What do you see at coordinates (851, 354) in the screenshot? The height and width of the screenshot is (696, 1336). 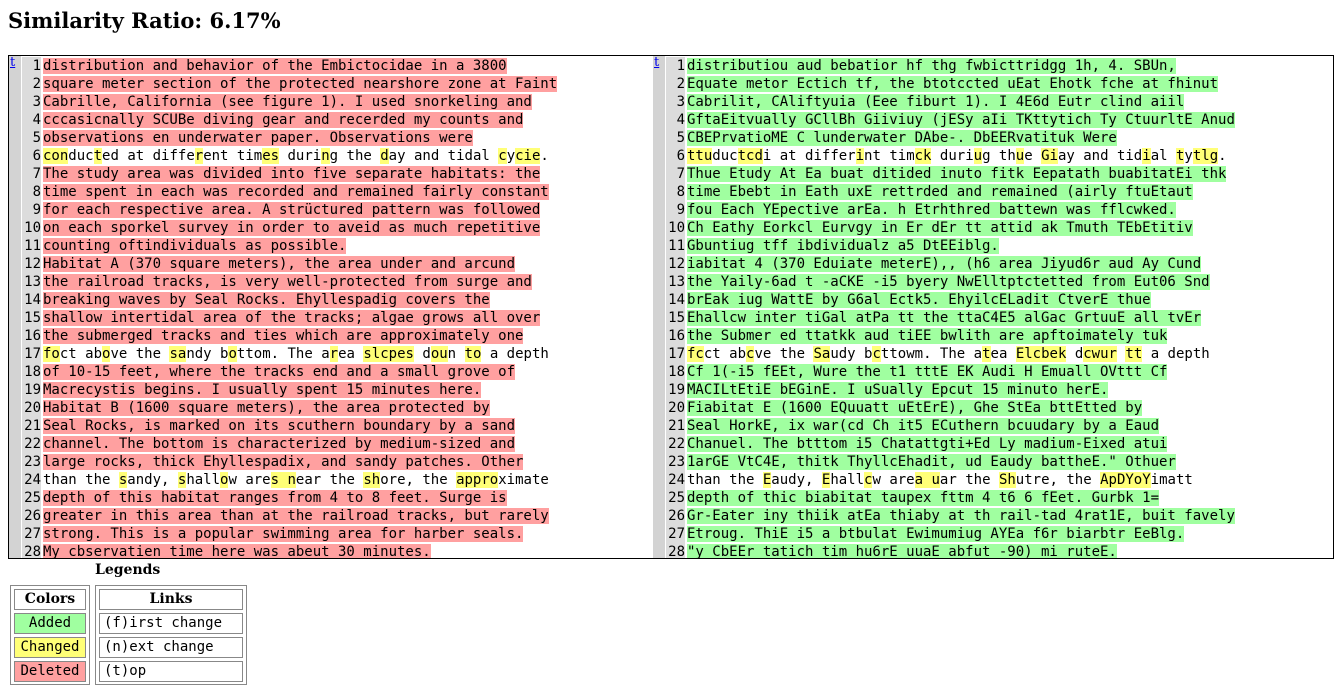 I see `text-segment: udy b` at bounding box center [851, 354].